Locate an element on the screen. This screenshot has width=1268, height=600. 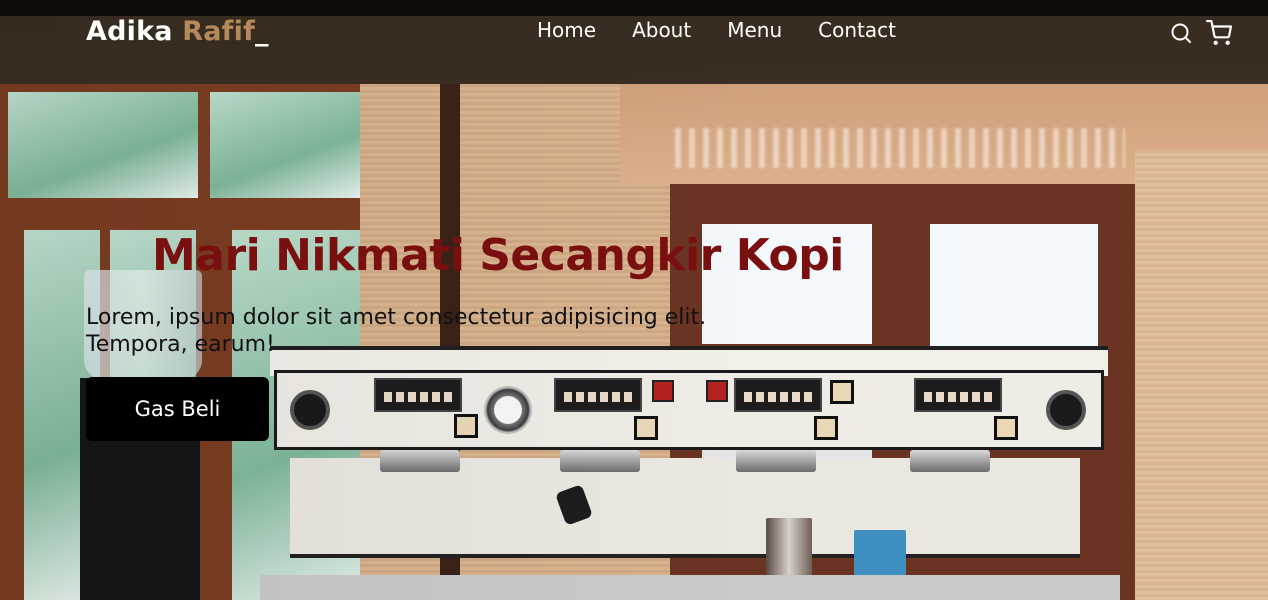
navbar: Adika Rafif_ Home About Menu Contact is located at coordinates (634, 42).